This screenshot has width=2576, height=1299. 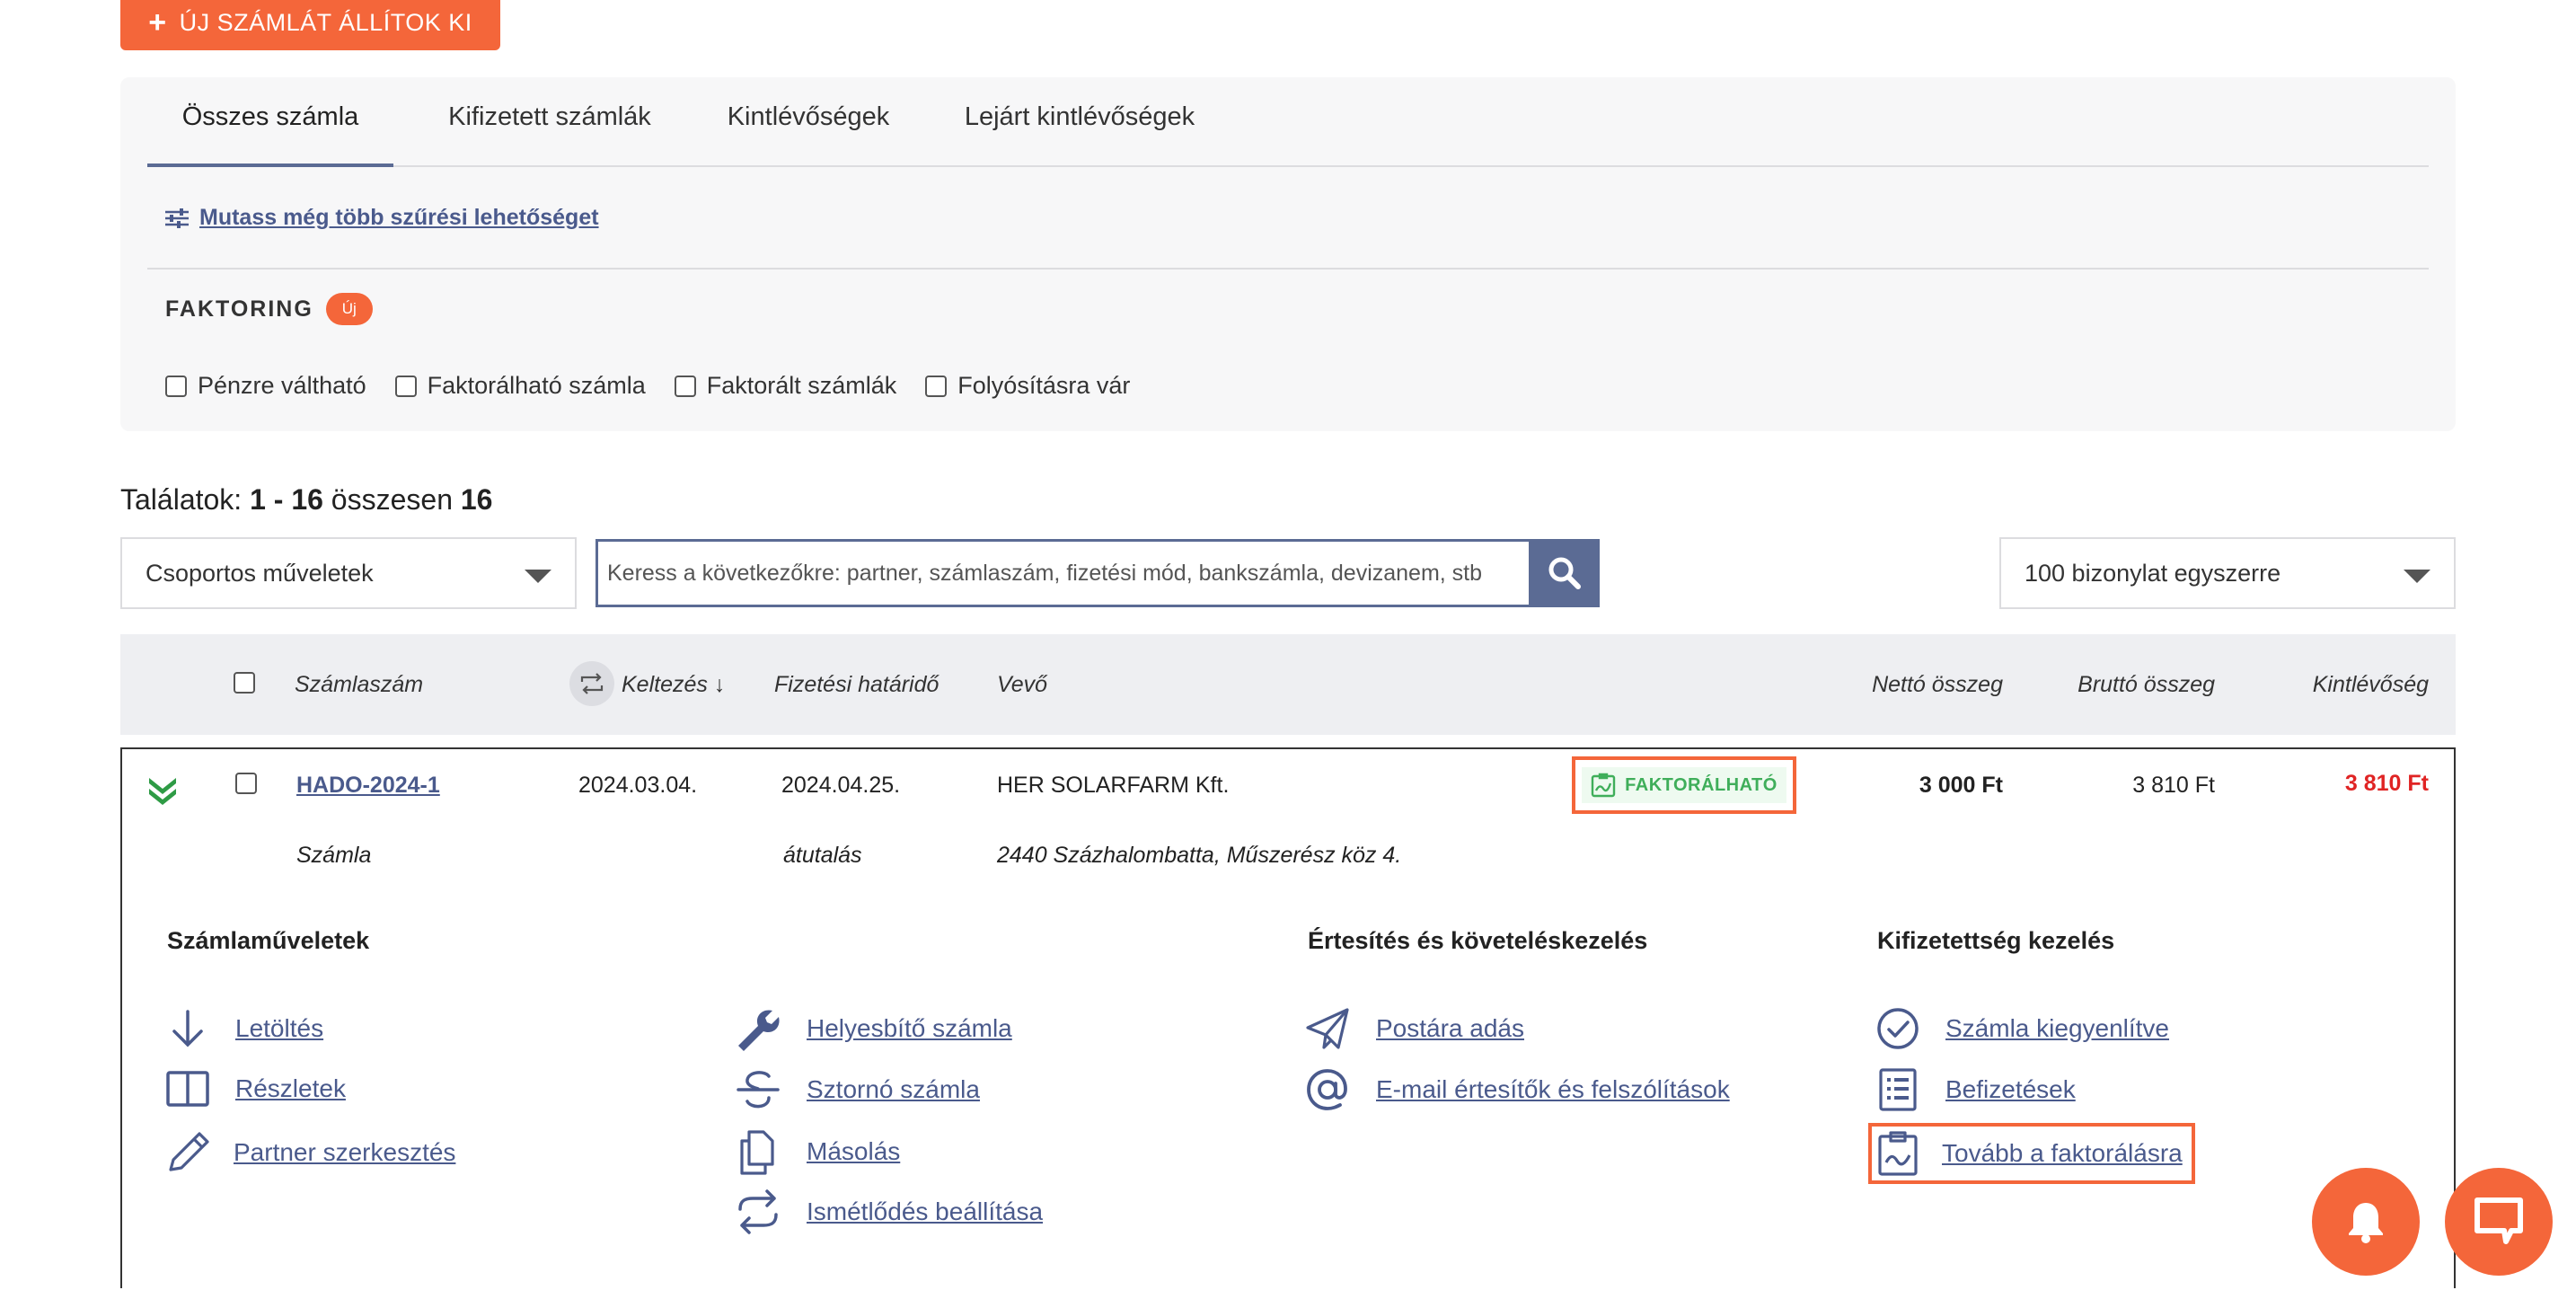 I want to click on select-all-checkbox, so click(x=244, y=683).